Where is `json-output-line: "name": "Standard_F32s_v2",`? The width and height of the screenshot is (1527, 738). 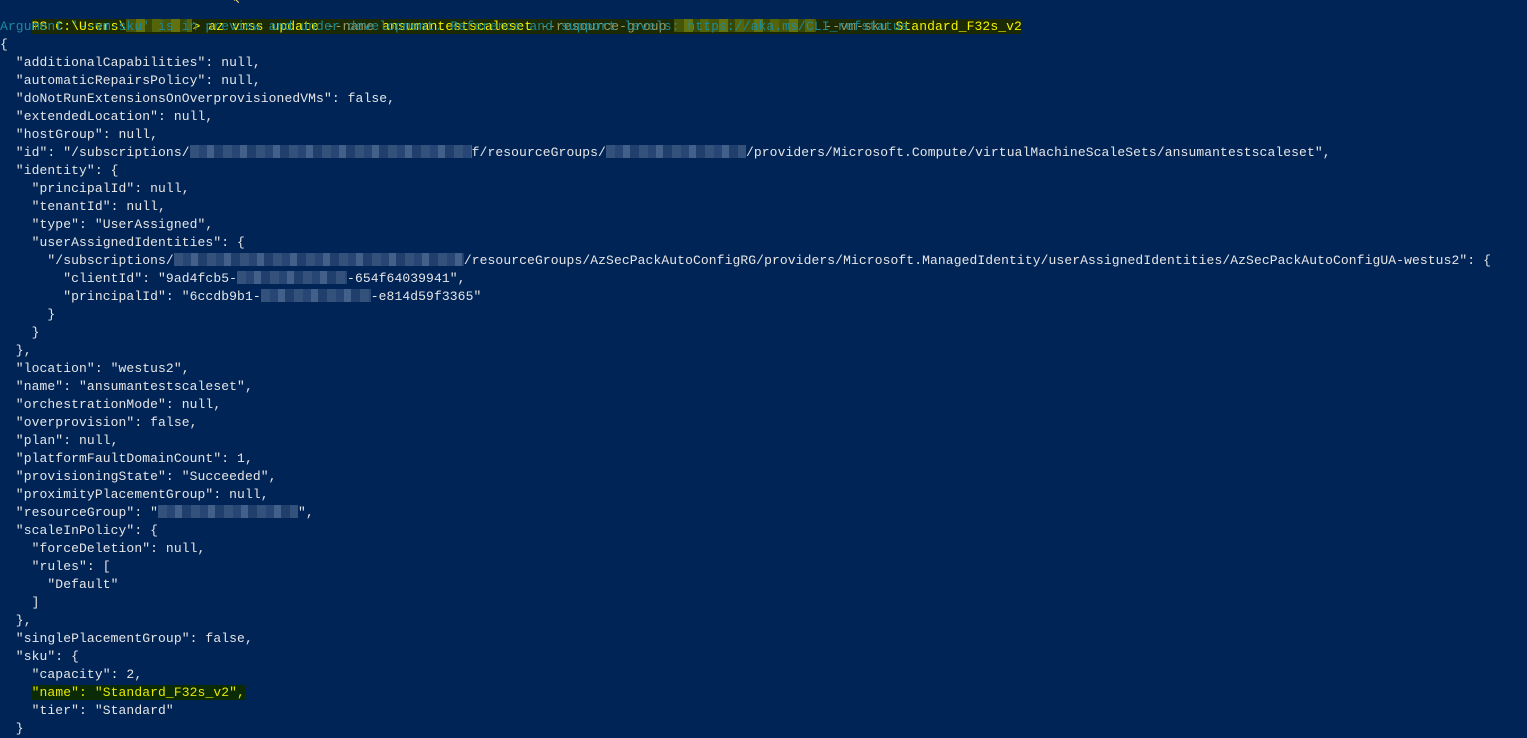 json-output-line: "name": "Standard_F32s_v2", is located at coordinates (122, 693).